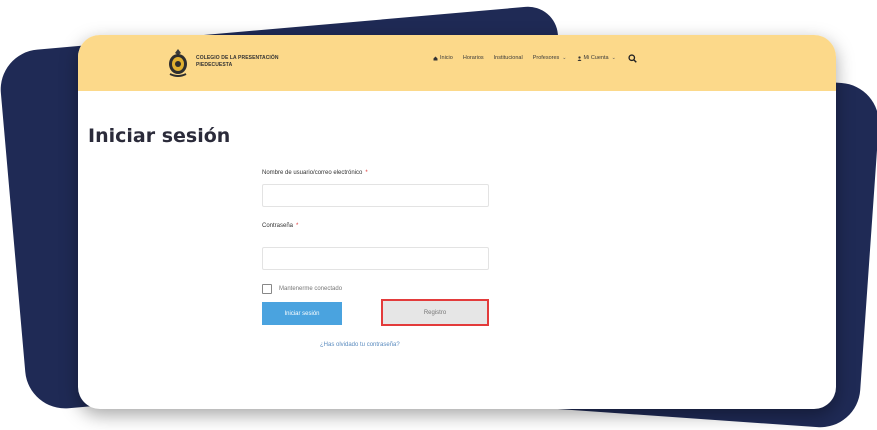 This screenshot has height=430, width=877. I want to click on nav-item-horarios: Horarios, so click(473, 58).